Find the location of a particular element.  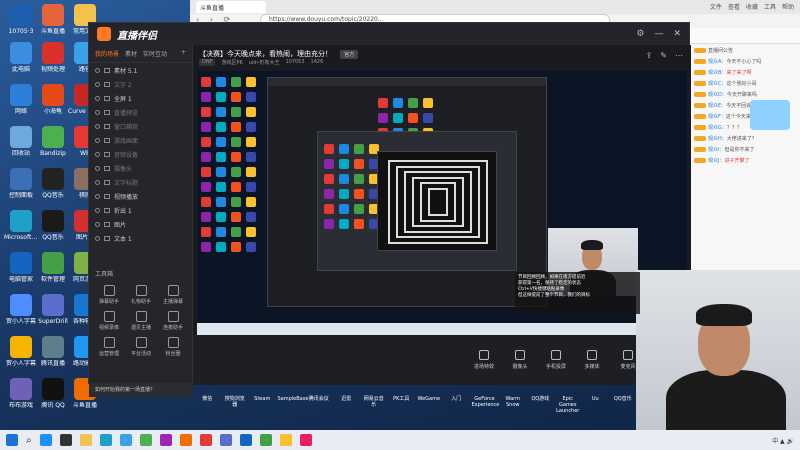

desktop-icon: 控制面板 is located at coordinates (21, 183).